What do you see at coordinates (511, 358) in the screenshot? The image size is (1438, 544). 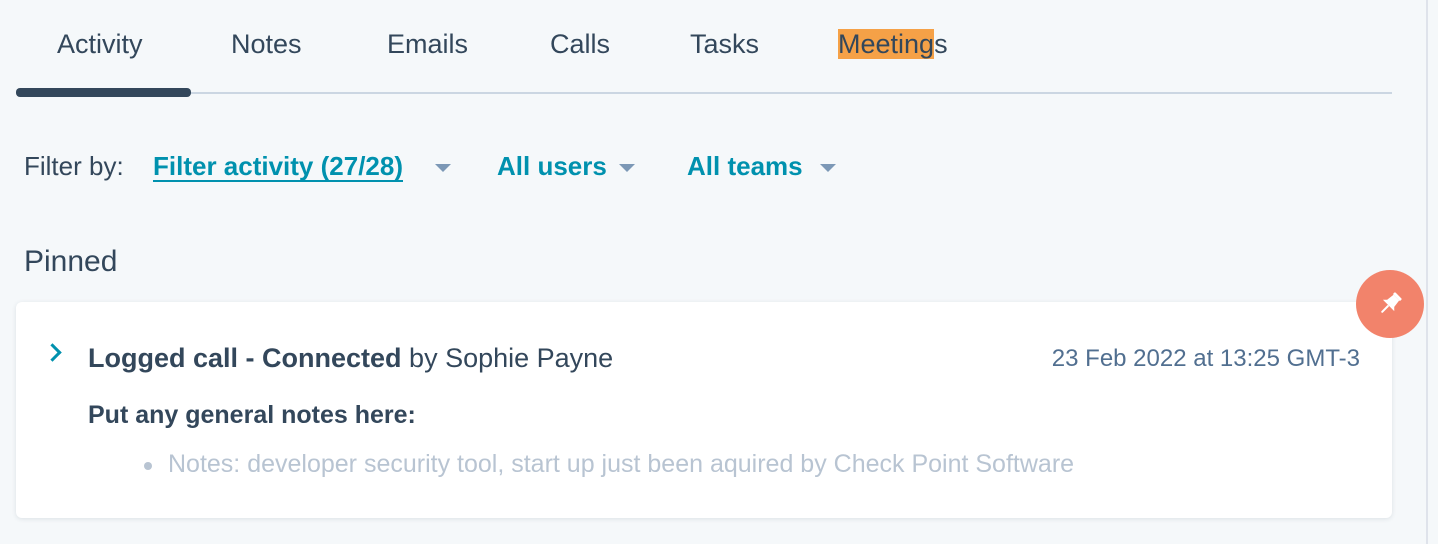 I see `card-title-author: by Sophie Payne` at bounding box center [511, 358].